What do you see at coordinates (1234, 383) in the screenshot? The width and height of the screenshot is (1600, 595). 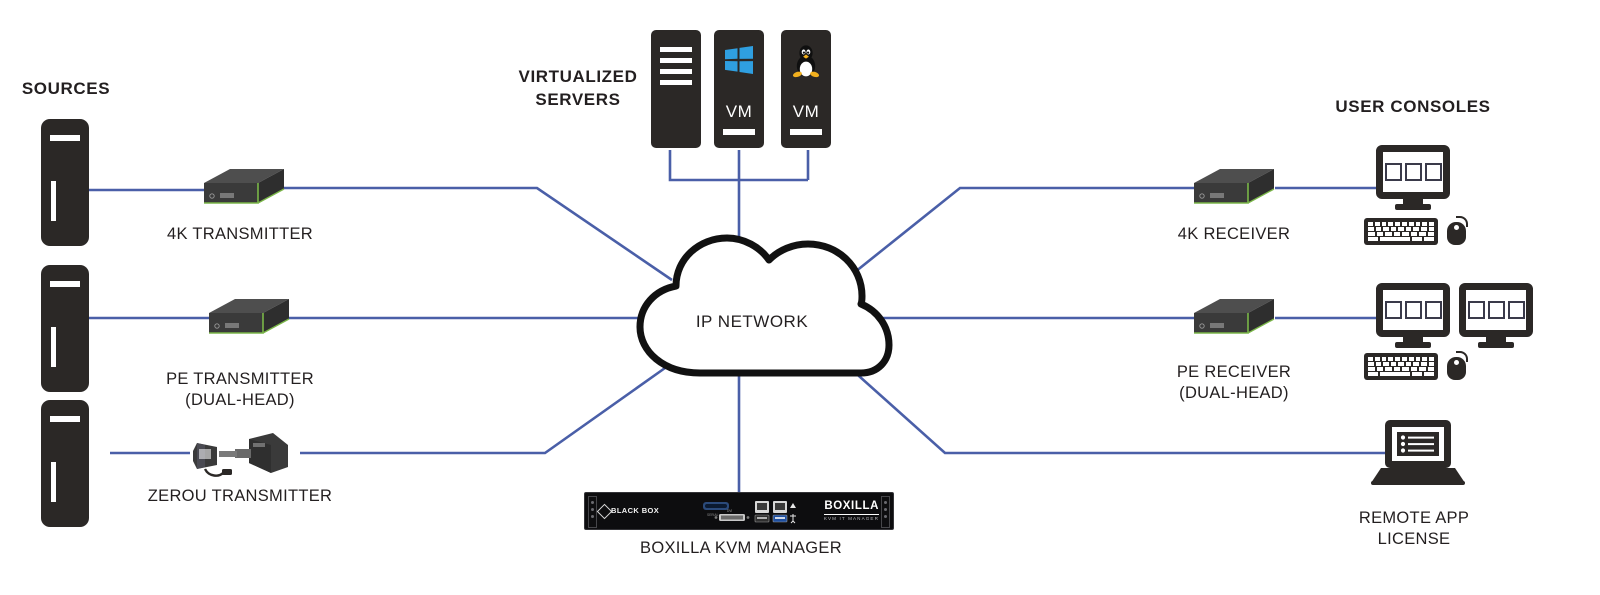 I see `rx-pe-label: PE RECEIVER (DUAL-HEAD)` at bounding box center [1234, 383].